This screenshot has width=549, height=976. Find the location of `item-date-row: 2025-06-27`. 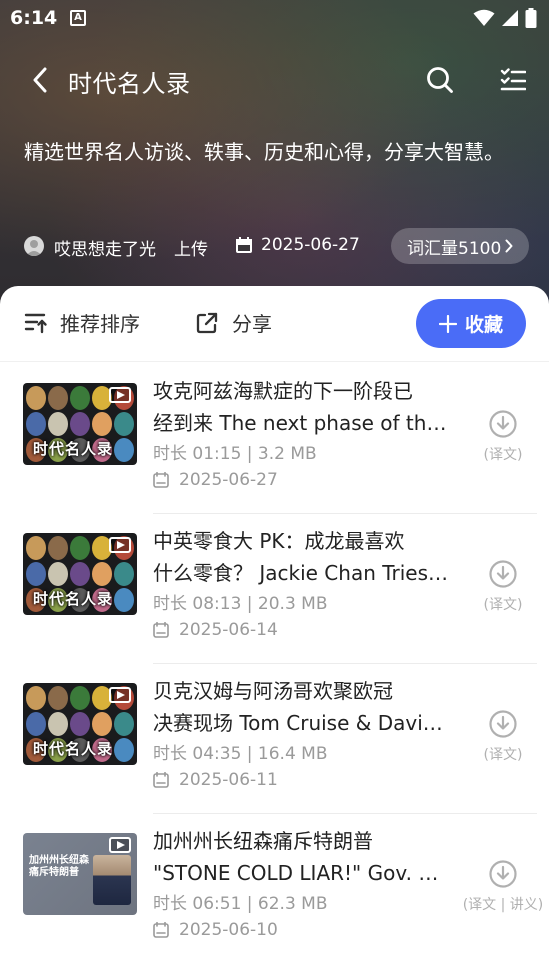

item-date-row: 2025-06-27 is located at coordinates (215, 480).